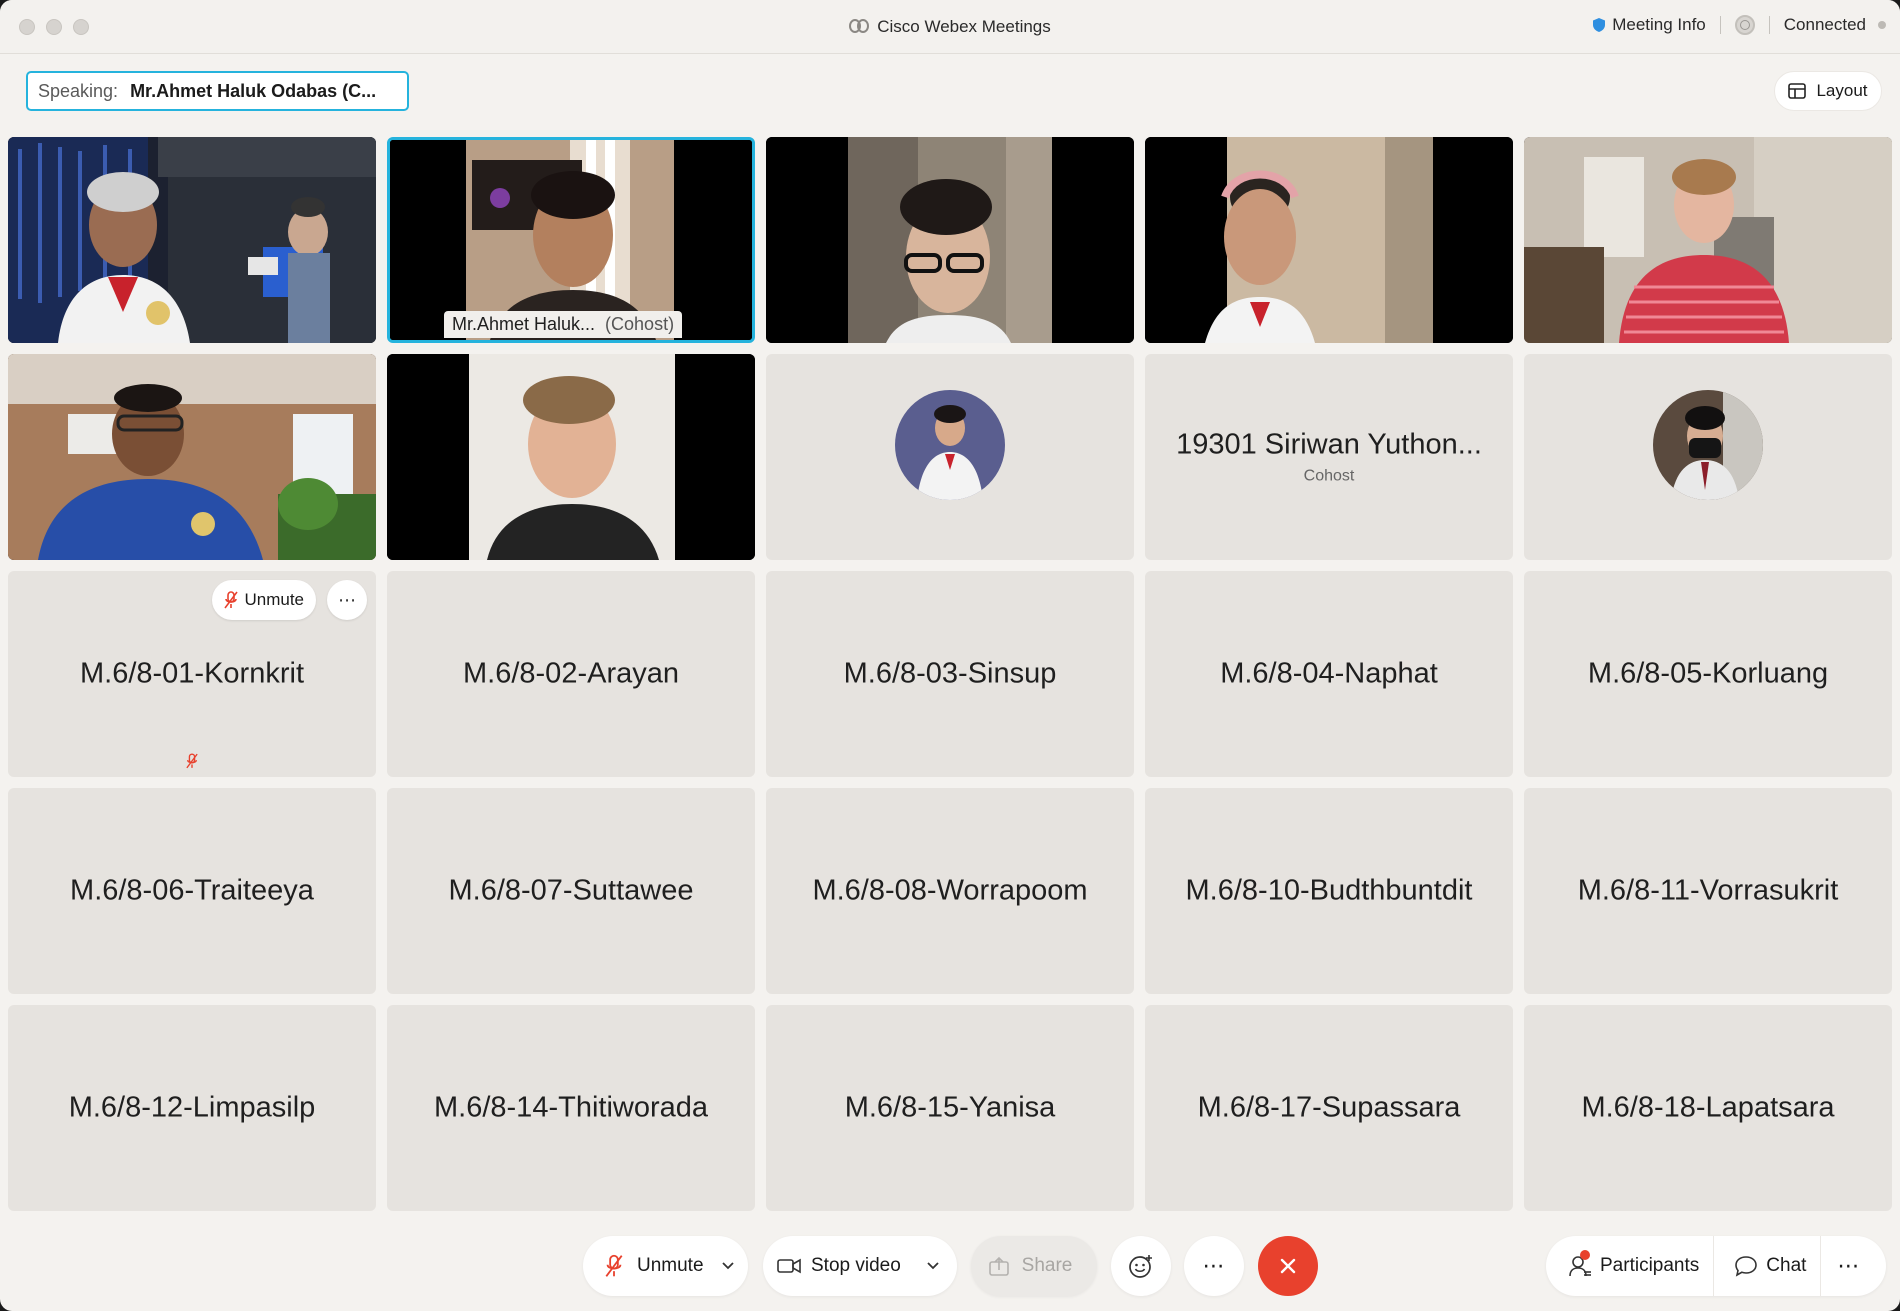 The image size is (1900, 1311). I want to click on participant-name-block: M.6/8-14-Thitiworada, so click(571, 1108).